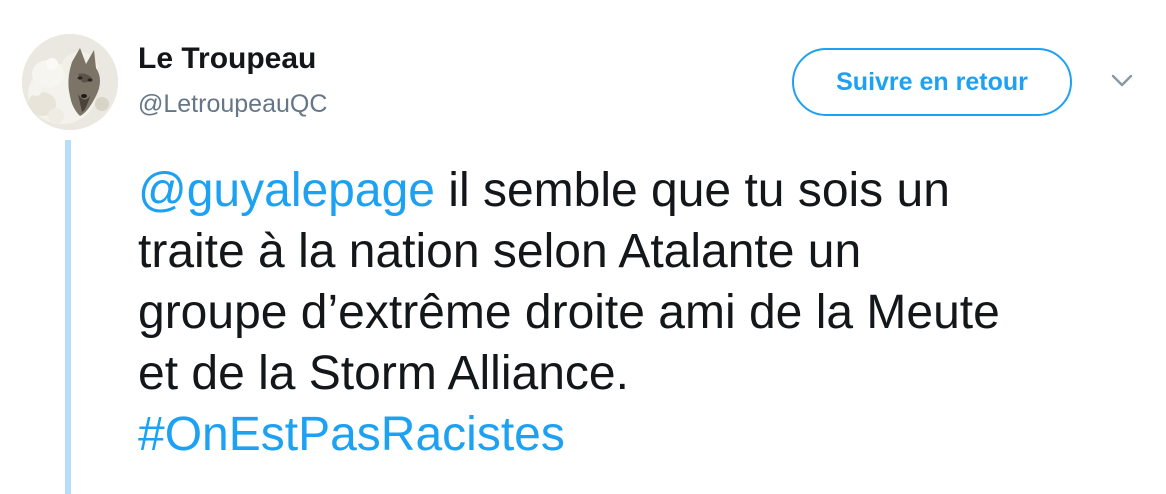  What do you see at coordinates (645, 434) in the screenshot?
I see `tweet-line-5: #OnEstPasRacistes` at bounding box center [645, 434].